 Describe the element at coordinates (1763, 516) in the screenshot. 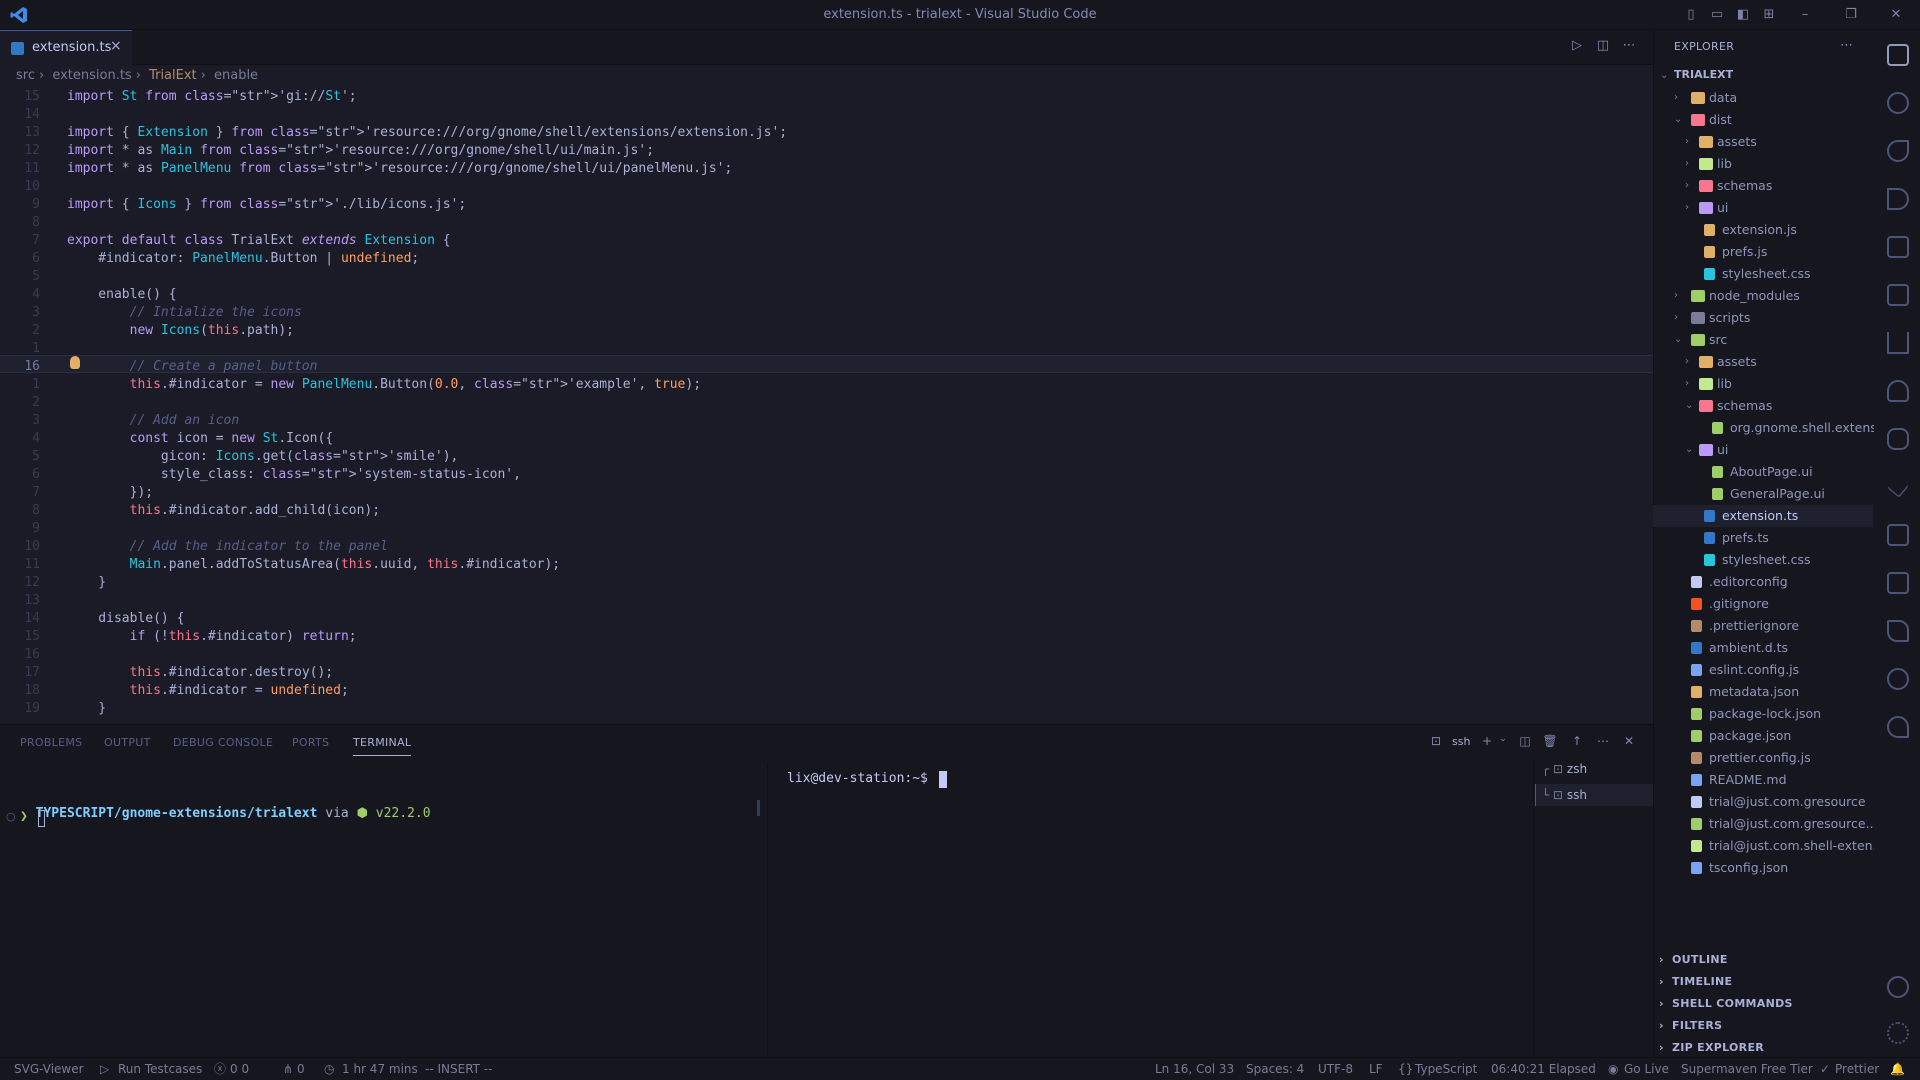

I see `file-extension-ts: extension.ts` at that location.